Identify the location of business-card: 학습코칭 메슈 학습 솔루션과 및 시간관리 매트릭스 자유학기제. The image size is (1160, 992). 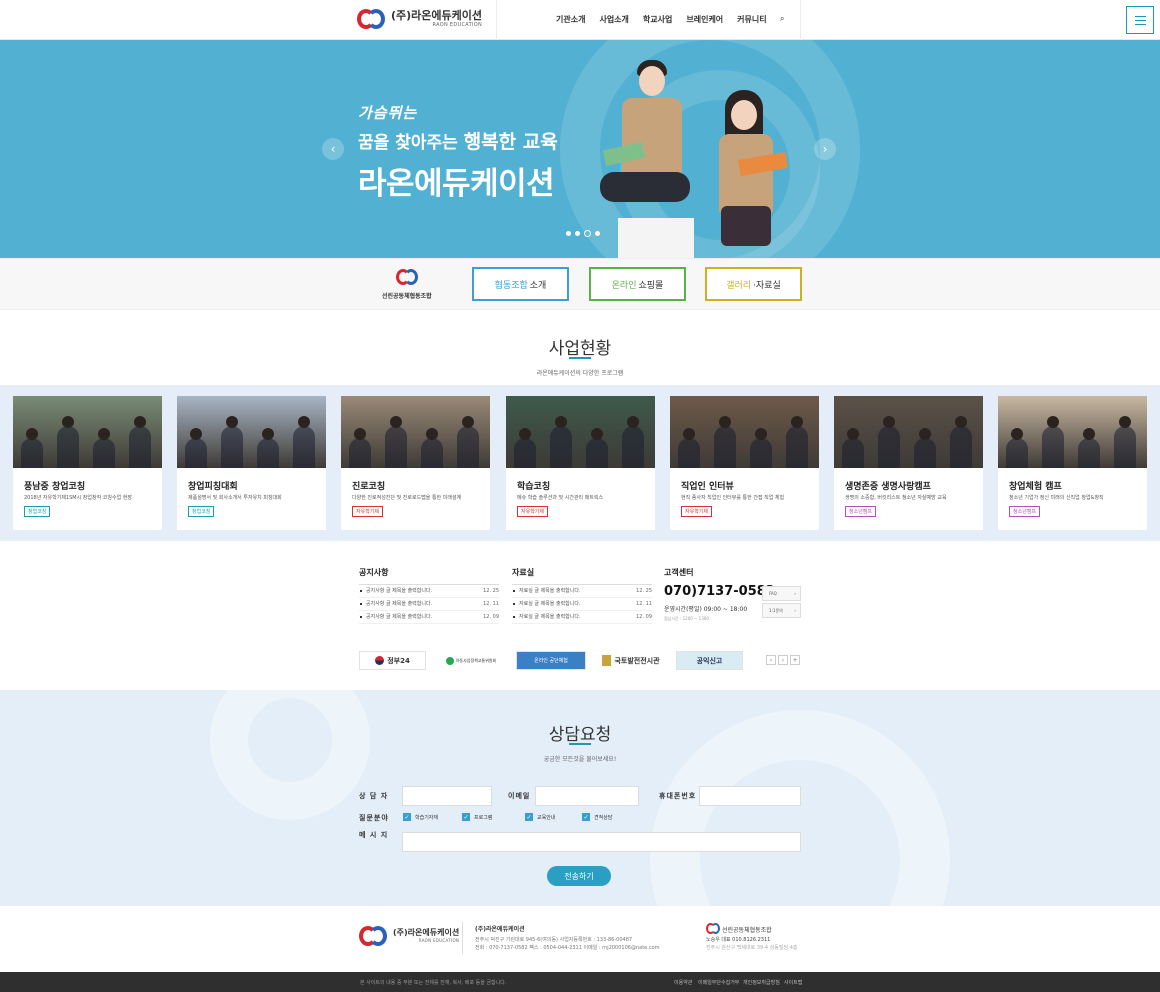
(580, 463).